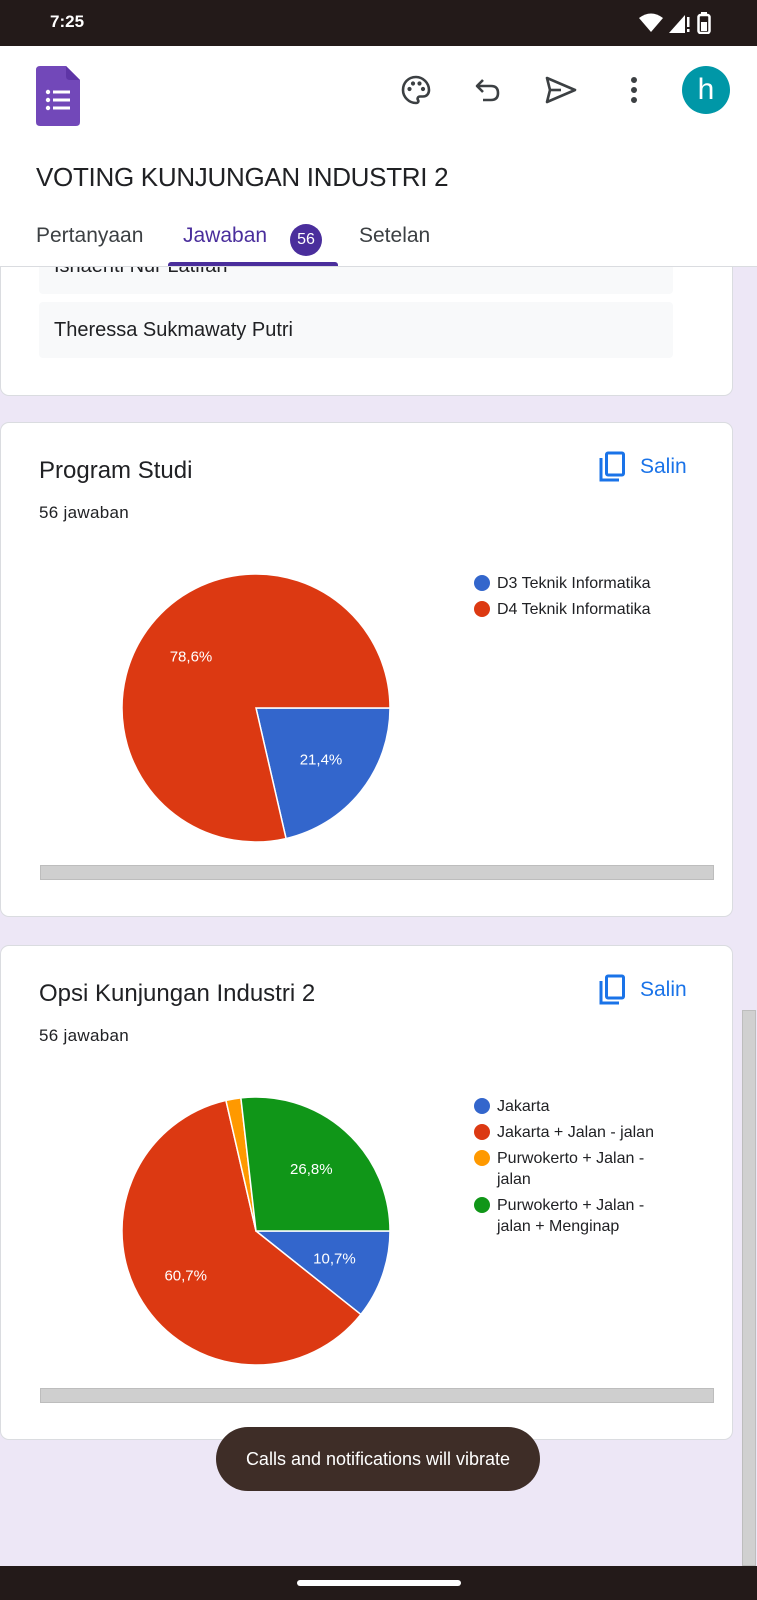  What do you see at coordinates (574, 1106) in the screenshot?
I see `legend-item: Jakarta` at bounding box center [574, 1106].